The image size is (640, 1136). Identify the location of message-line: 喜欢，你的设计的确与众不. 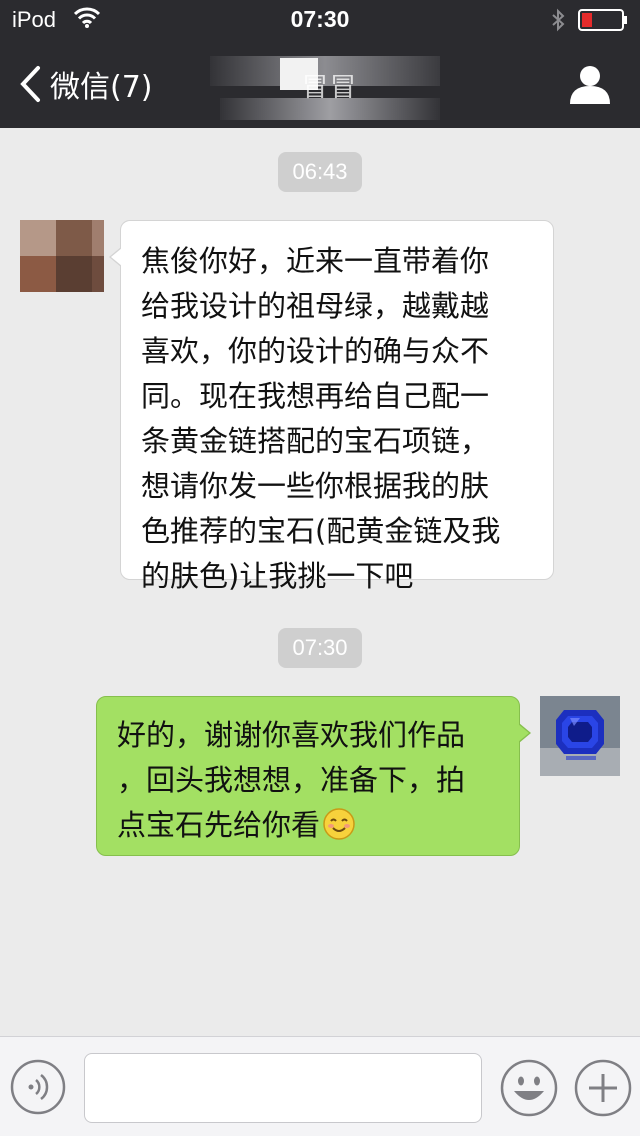
(315, 351).